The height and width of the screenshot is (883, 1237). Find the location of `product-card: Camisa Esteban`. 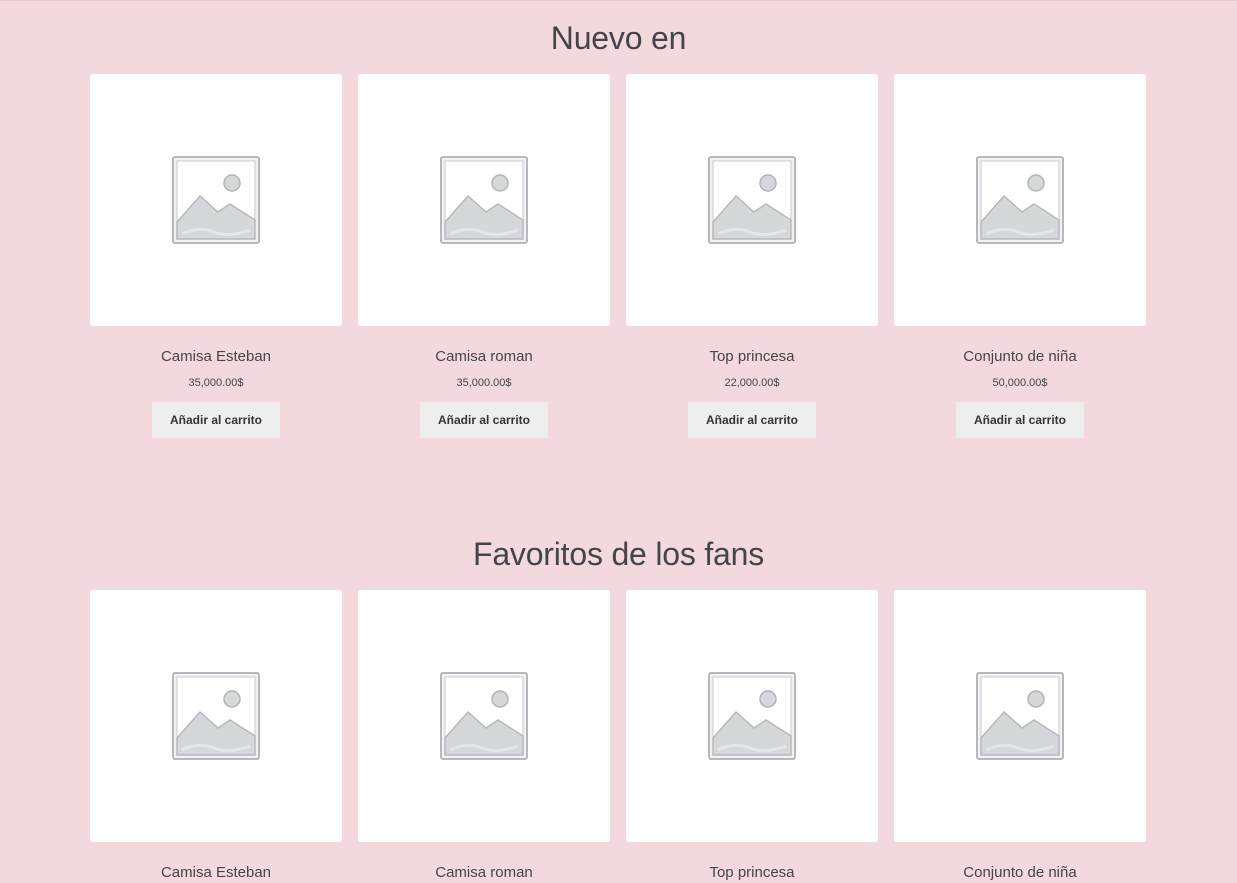

product-card: Camisa Esteban is located at coordinates (216, 736).